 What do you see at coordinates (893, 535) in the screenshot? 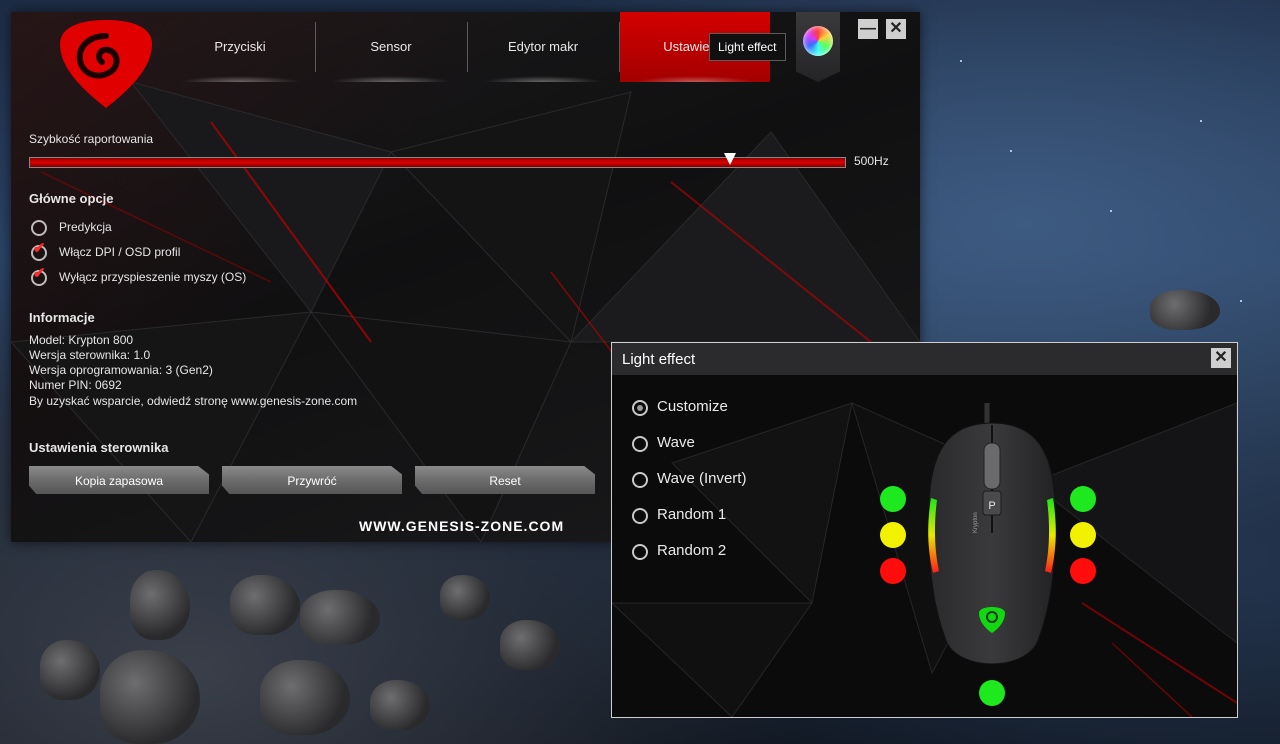
I see `led-left-middle` at bounding box center [893, 535].